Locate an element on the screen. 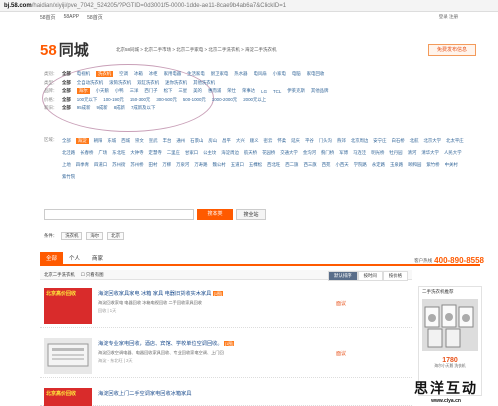 This screenshot has width=498, height=406. area-option: 苏州桥 is located at coordinates (136, 165).